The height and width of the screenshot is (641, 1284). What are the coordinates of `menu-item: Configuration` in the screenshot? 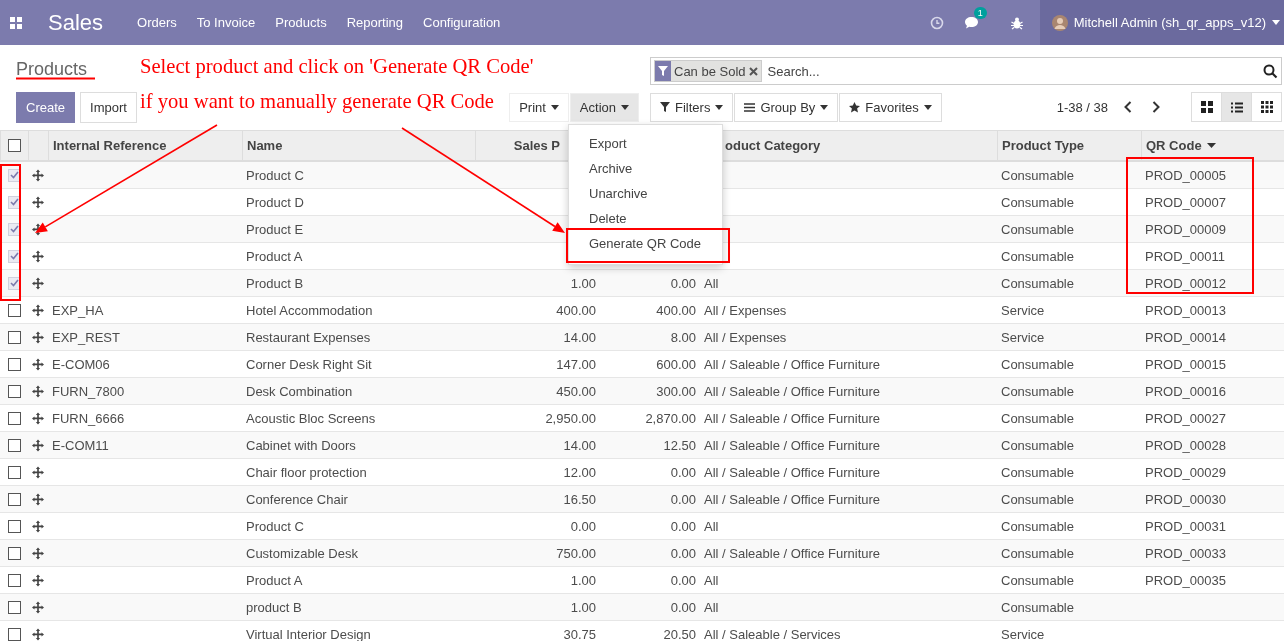 It's located at (462, 22).